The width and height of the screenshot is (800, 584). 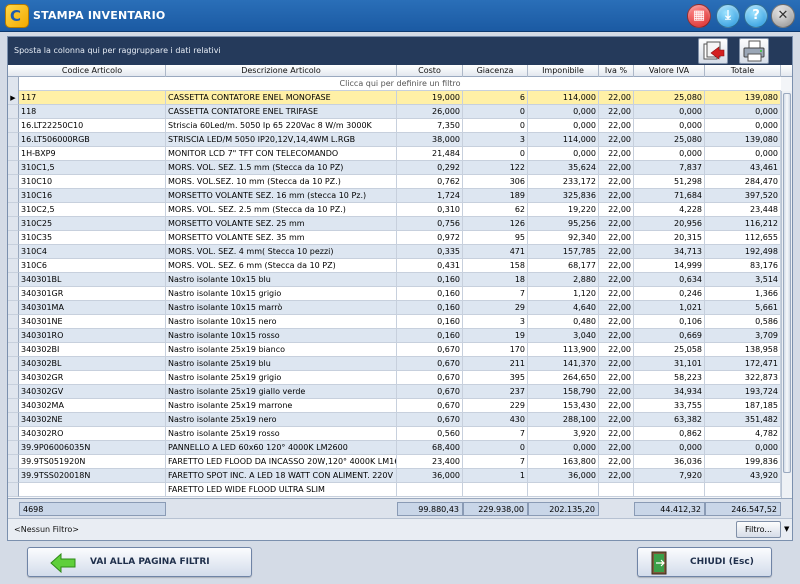 What do you see at coordinates (495, 364) in the screenshot?
I see `cell-giacenza: 211` at bounding box center [495, 364].